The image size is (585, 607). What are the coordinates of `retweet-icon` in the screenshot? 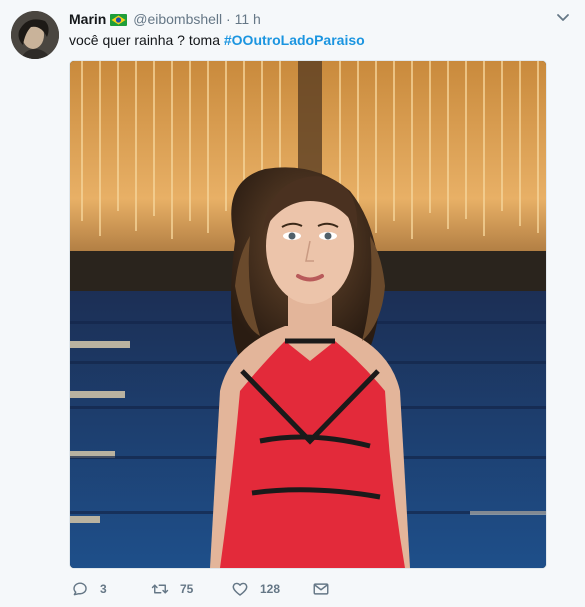 It's located at (160, 589).